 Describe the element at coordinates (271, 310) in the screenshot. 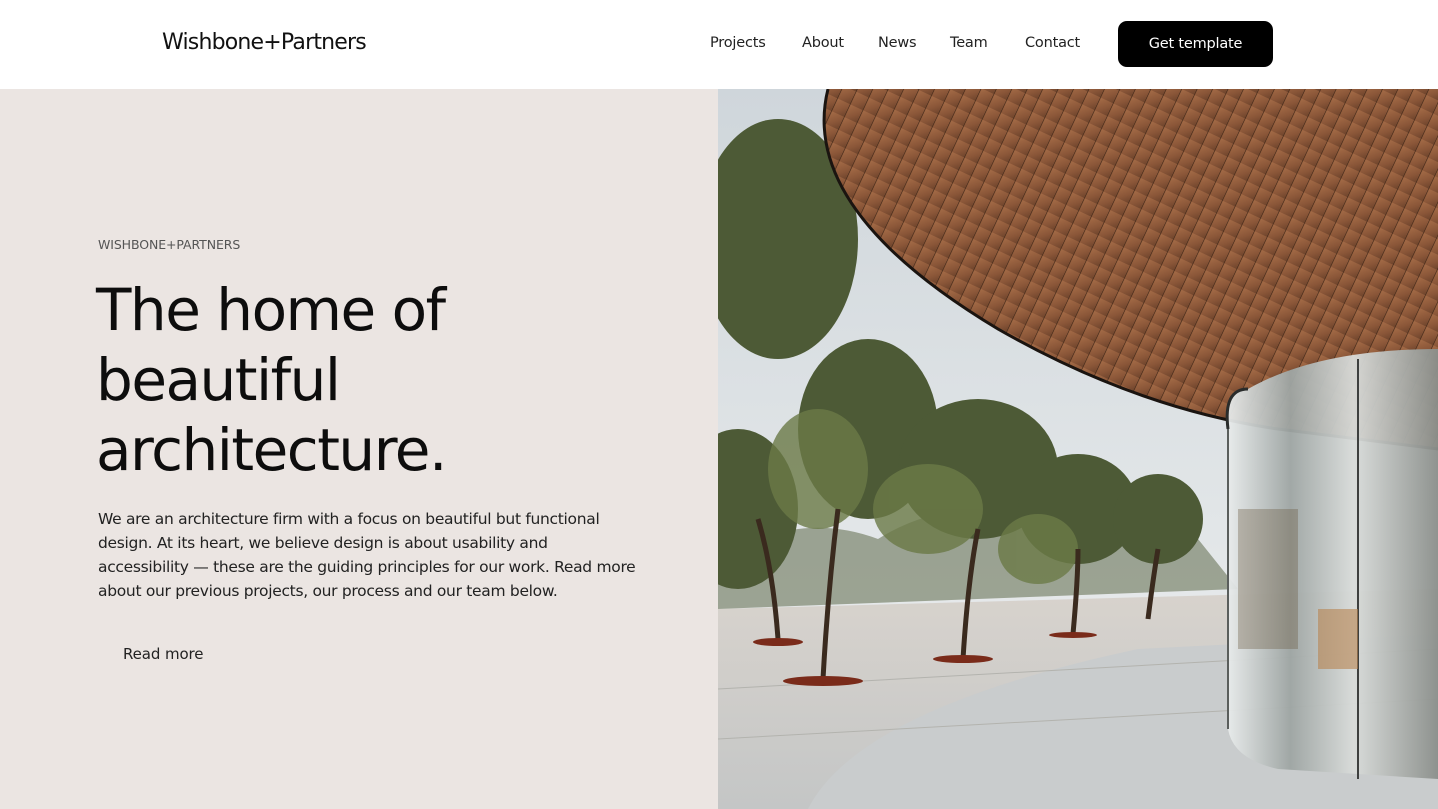

I see `headline-line: The home of` at that location.